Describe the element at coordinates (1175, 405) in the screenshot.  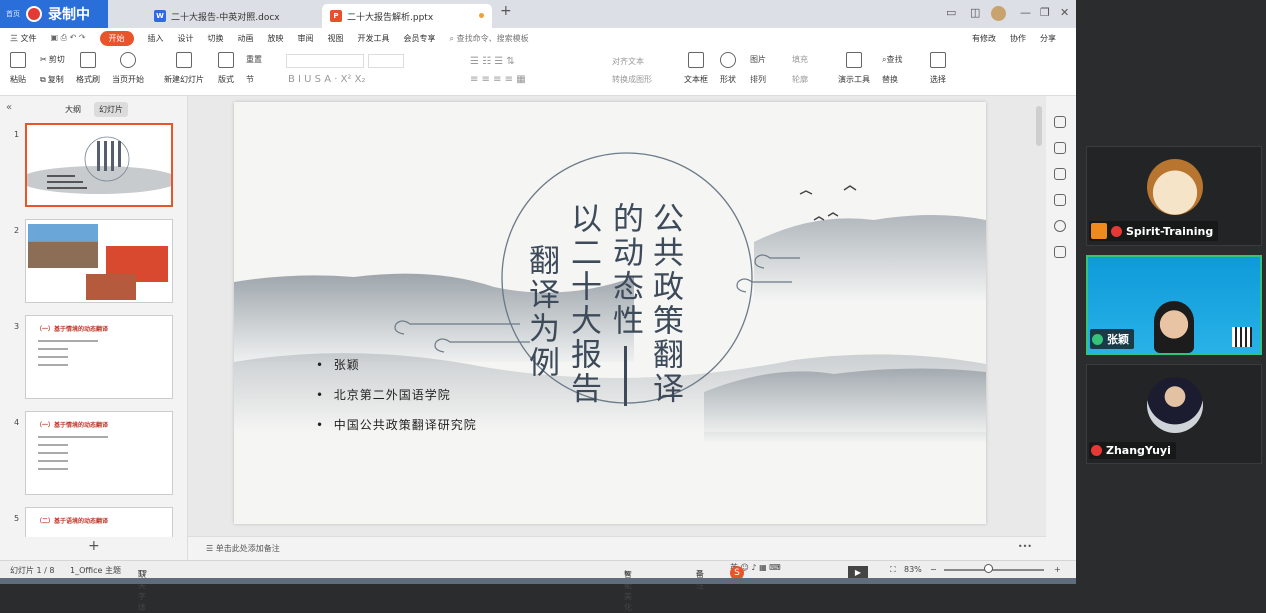
I see `participant-avatar` at that location.